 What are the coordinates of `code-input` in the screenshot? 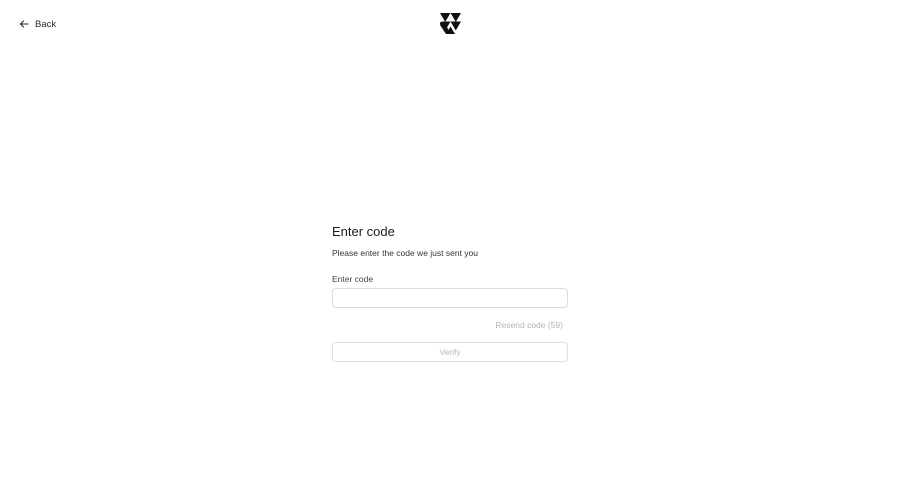 It's located at (450, 298).